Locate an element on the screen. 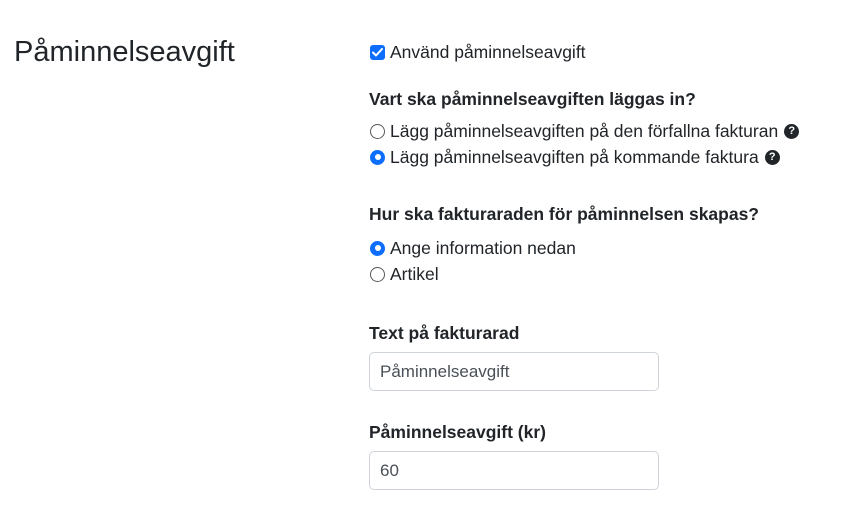  row-creation-option-label: Artikel is located at coordinates (414, 274).